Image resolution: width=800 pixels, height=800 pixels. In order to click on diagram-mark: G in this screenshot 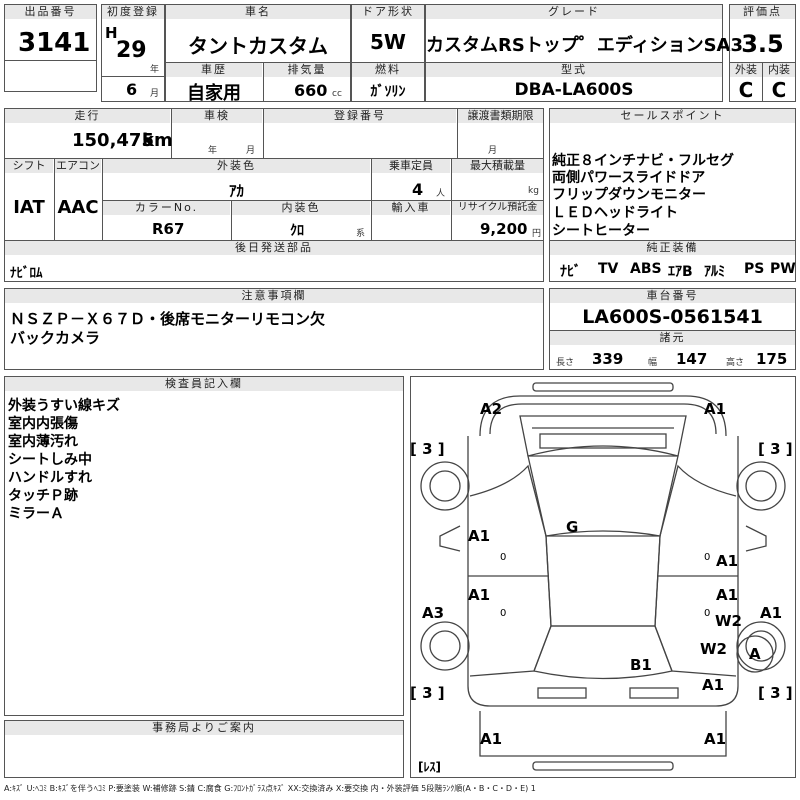, I will do `click(572, 527)`.